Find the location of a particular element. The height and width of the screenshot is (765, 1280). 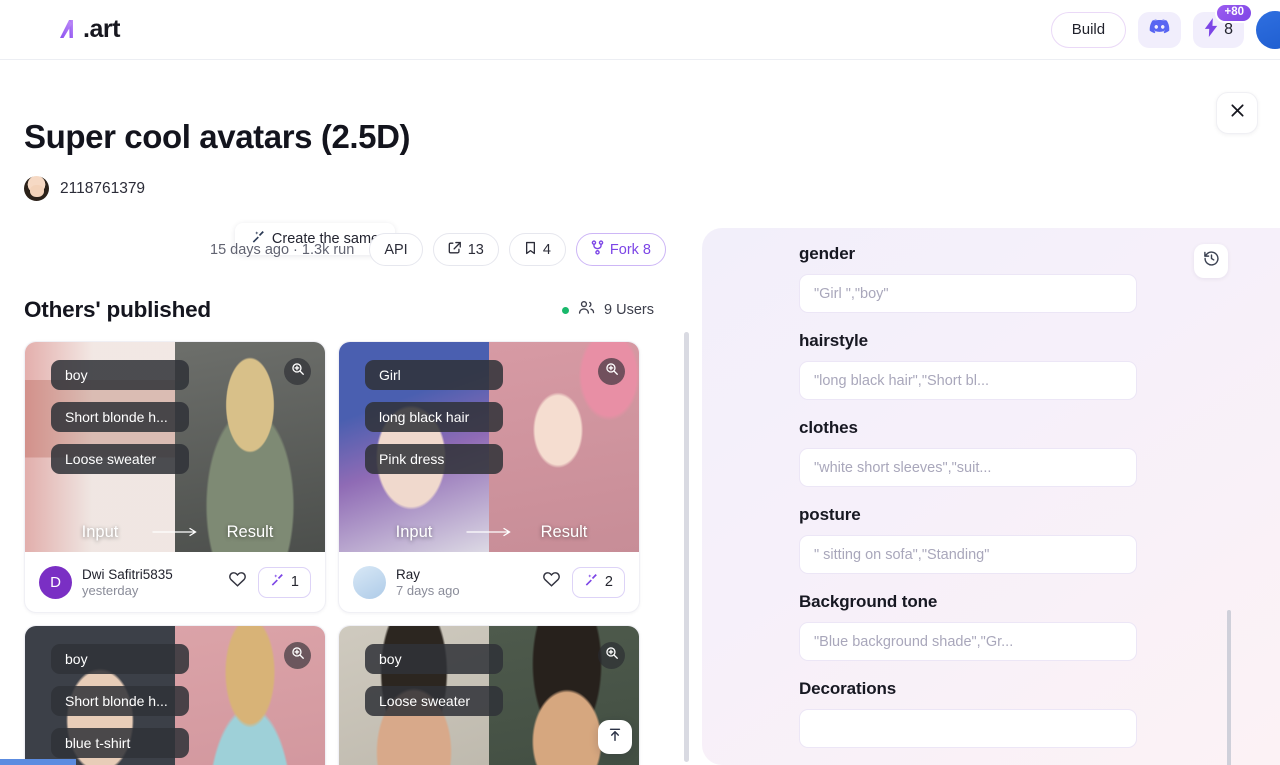

card-author-name: Dwi Safitri5835 is located at coordinates (127, 574).